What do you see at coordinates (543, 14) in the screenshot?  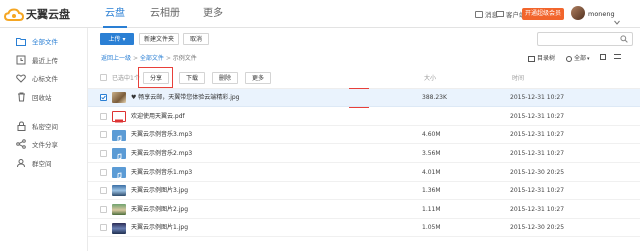 I see `vip-button: 开通超级会员` at bounding box center [543, 14].